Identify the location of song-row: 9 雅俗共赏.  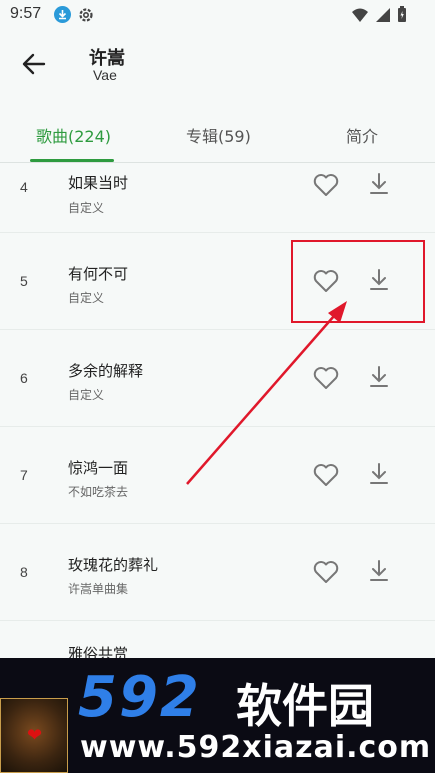
(217, 639).